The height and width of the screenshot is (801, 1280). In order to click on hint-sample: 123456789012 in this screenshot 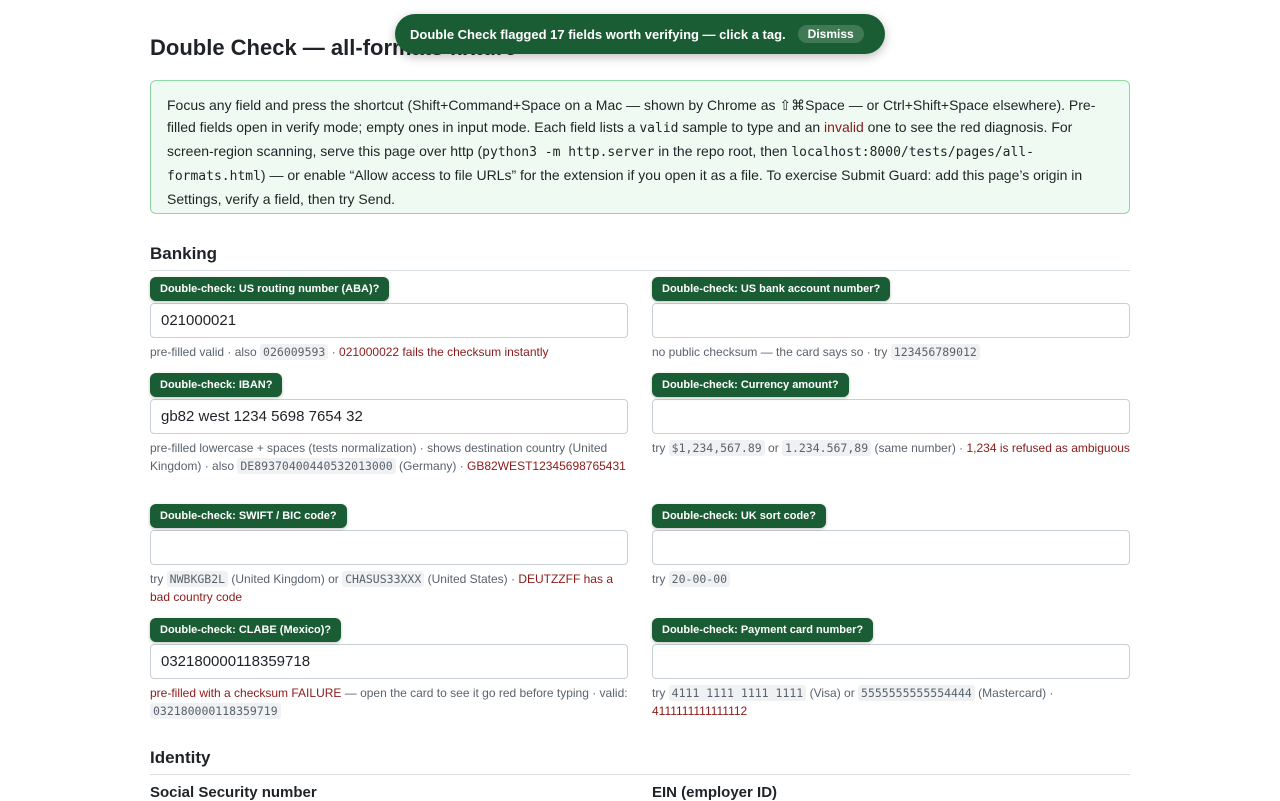, I will do `click(935, 352)`.